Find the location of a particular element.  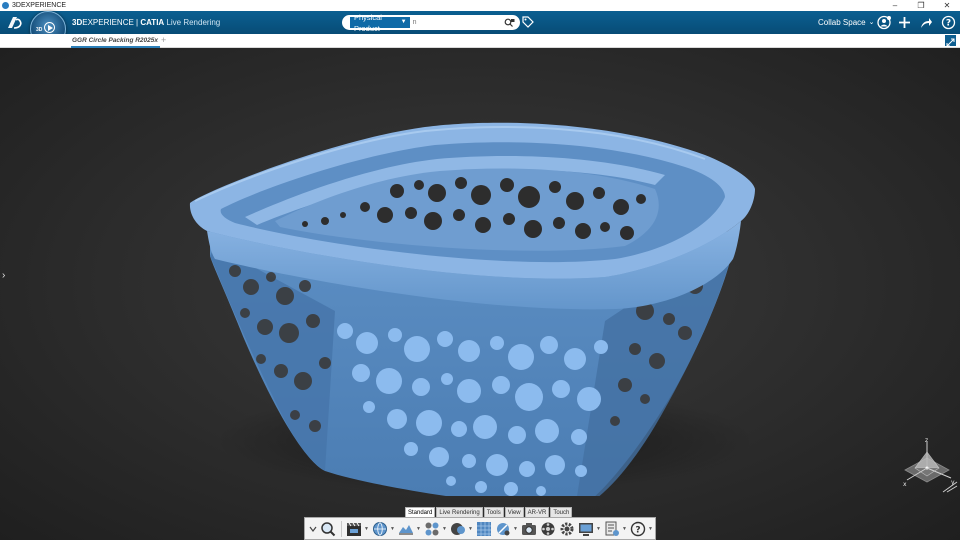

window-controls: – ❐ ✕ is located at coordinates (921, 5).